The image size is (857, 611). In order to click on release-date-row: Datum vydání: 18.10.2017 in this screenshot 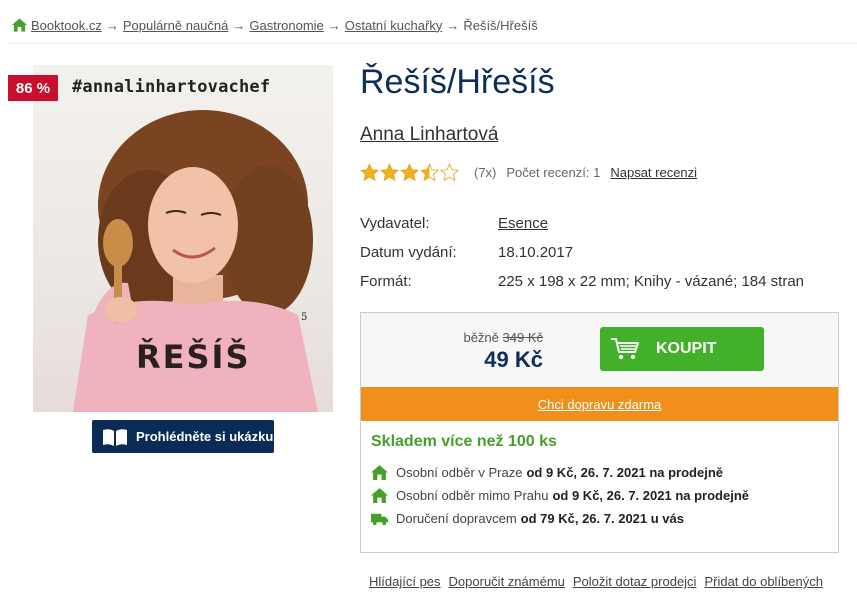, I will do `click(582, 252)`.